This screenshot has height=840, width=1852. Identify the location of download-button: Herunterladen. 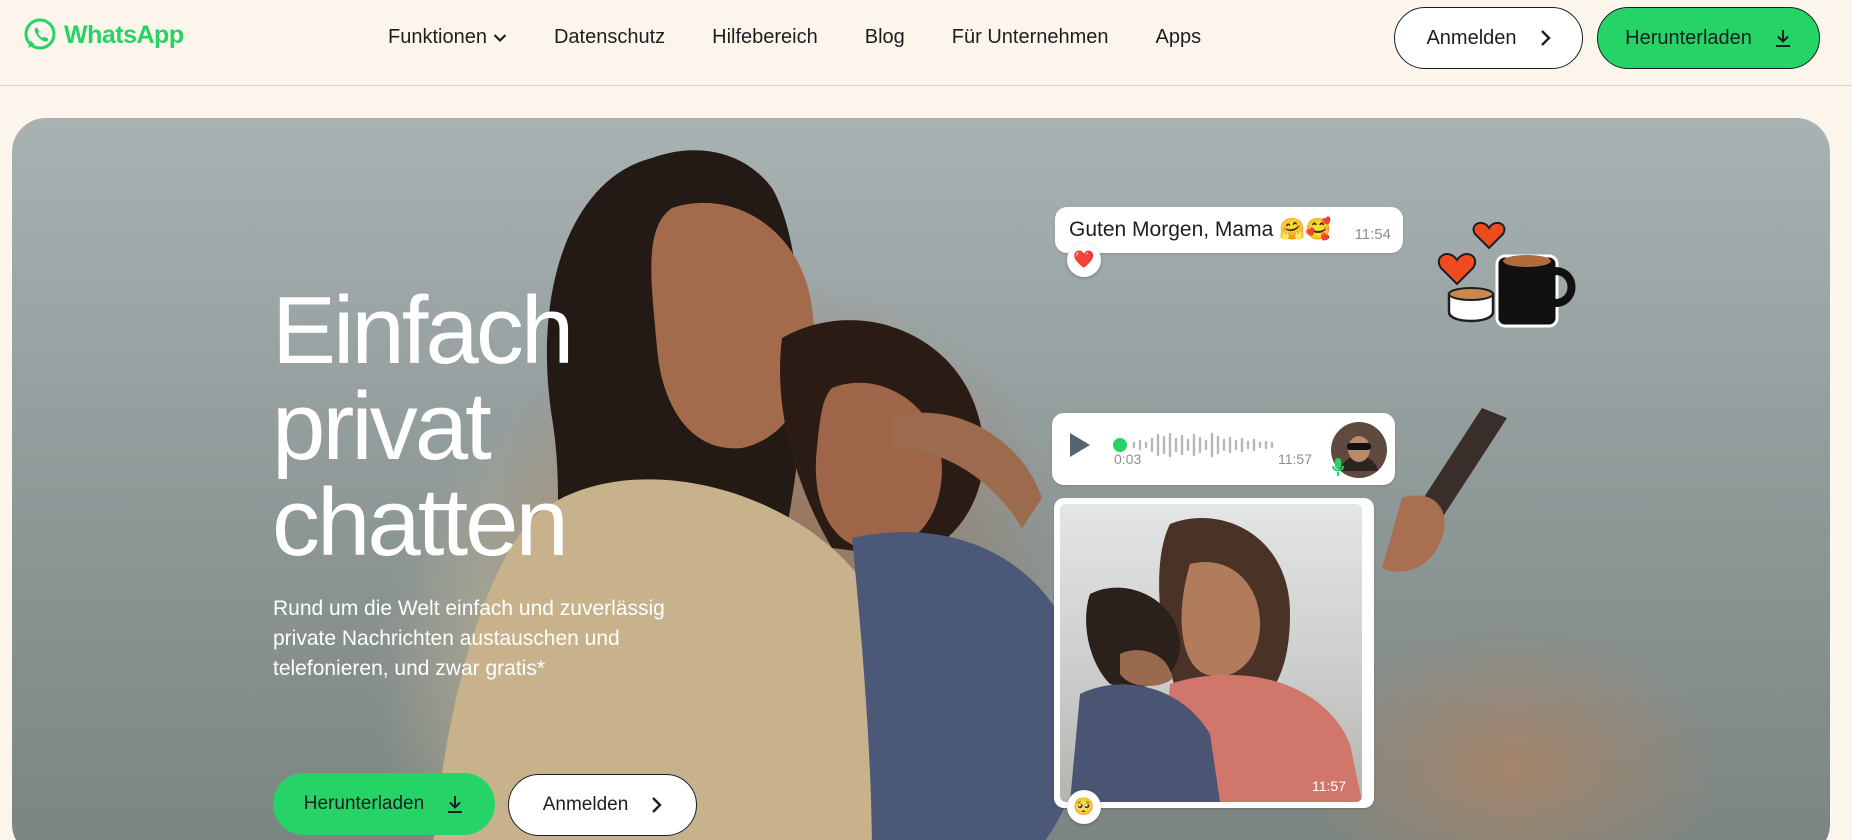
(1708, 38).